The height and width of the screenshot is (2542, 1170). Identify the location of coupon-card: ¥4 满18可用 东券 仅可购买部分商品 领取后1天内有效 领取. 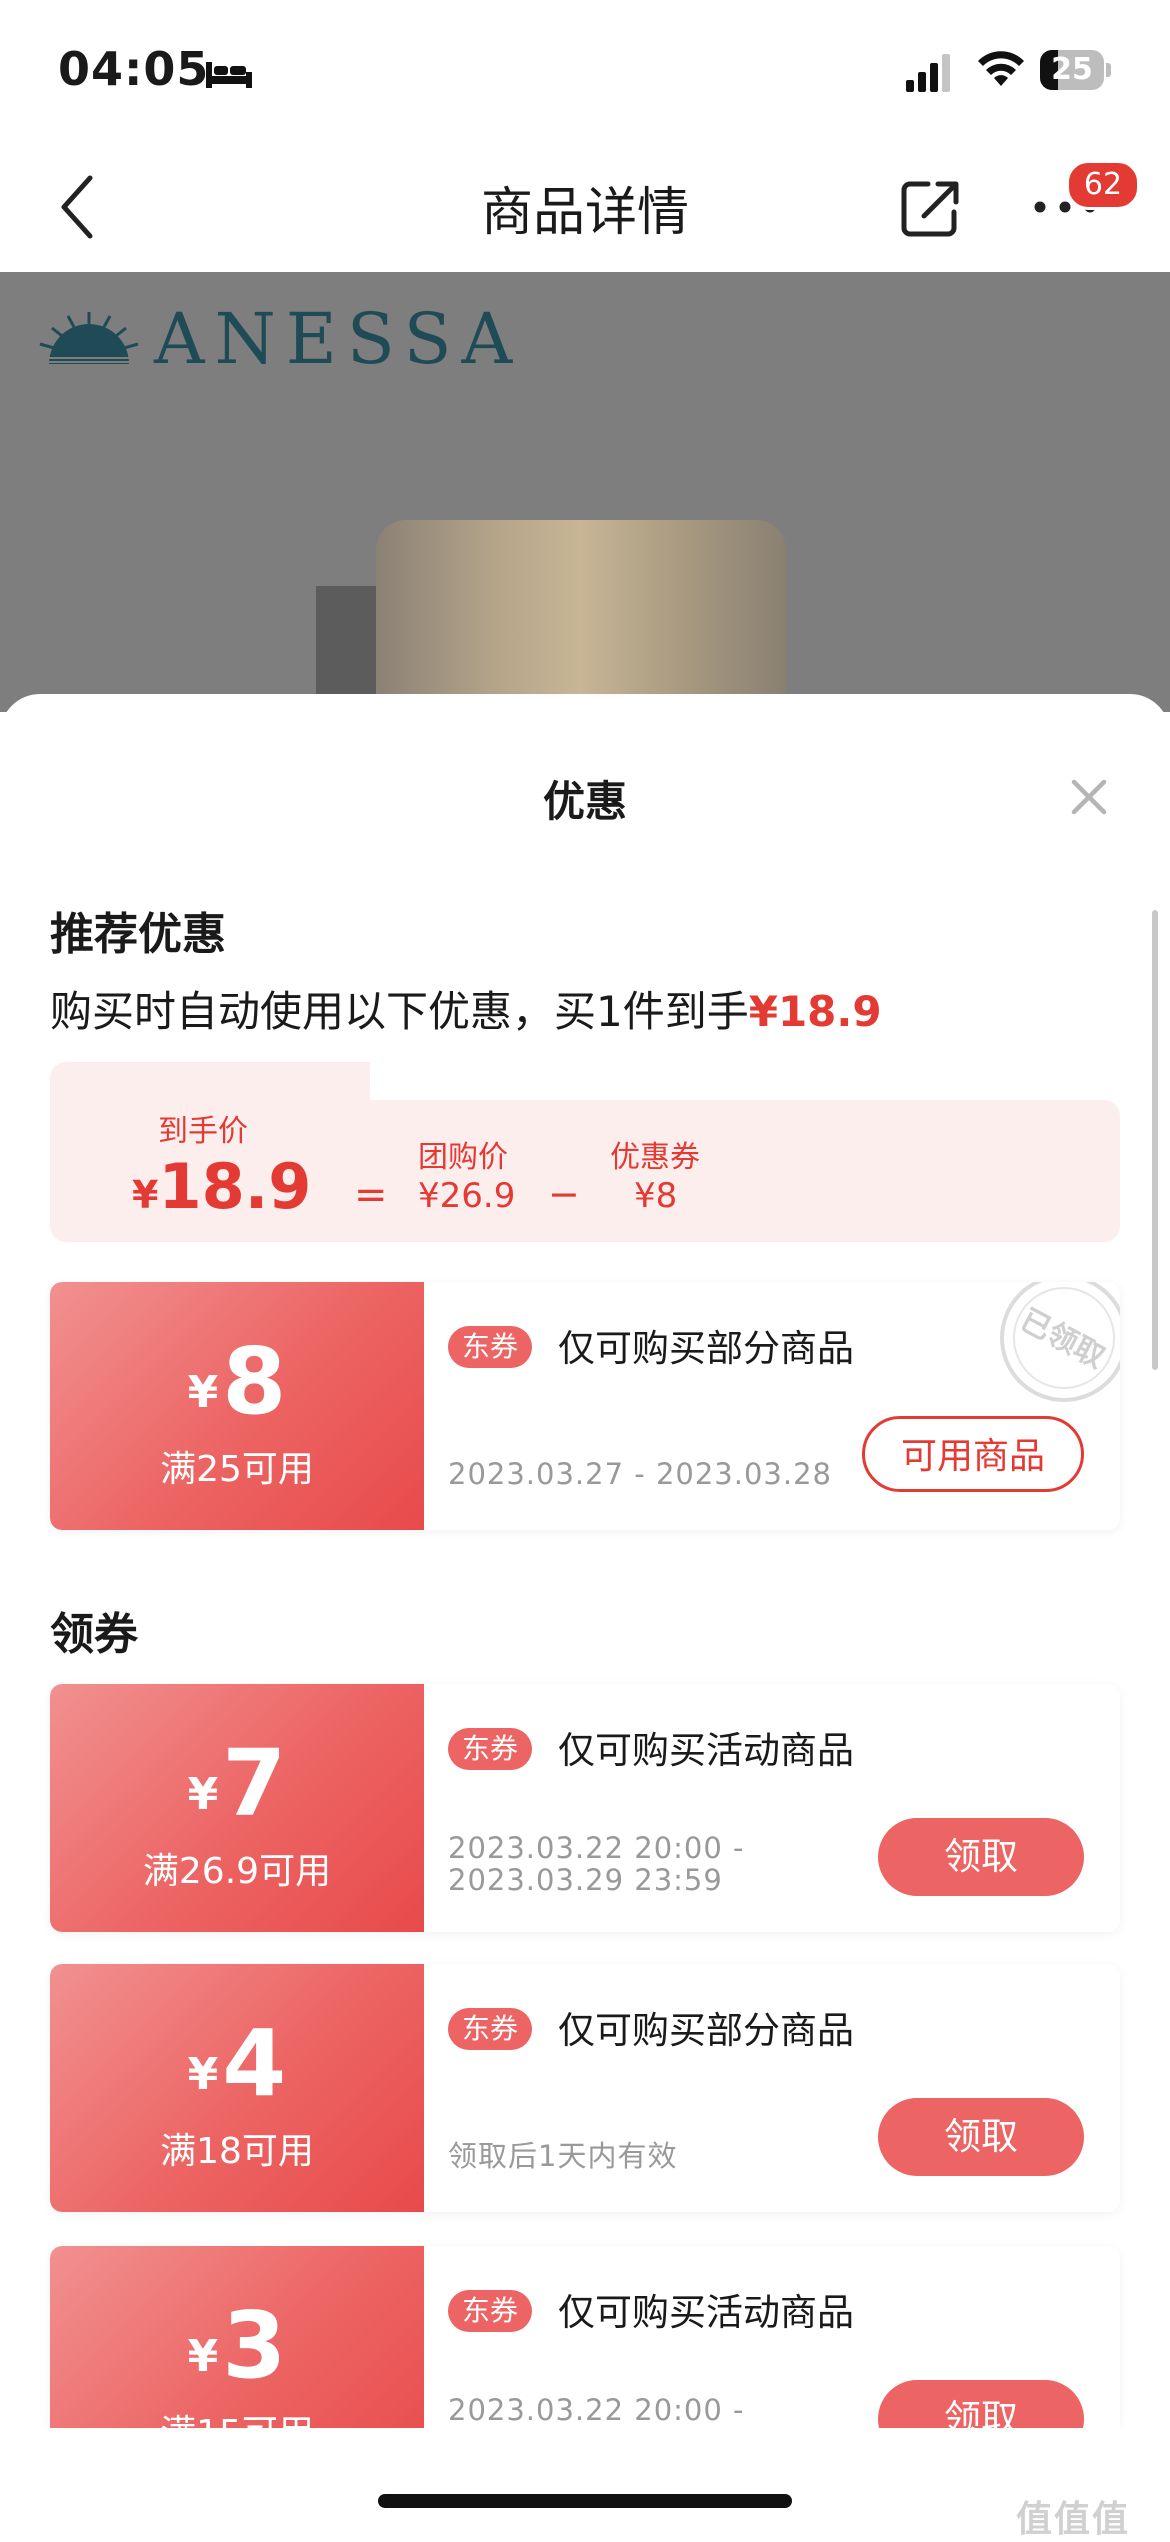
(585, 2088).